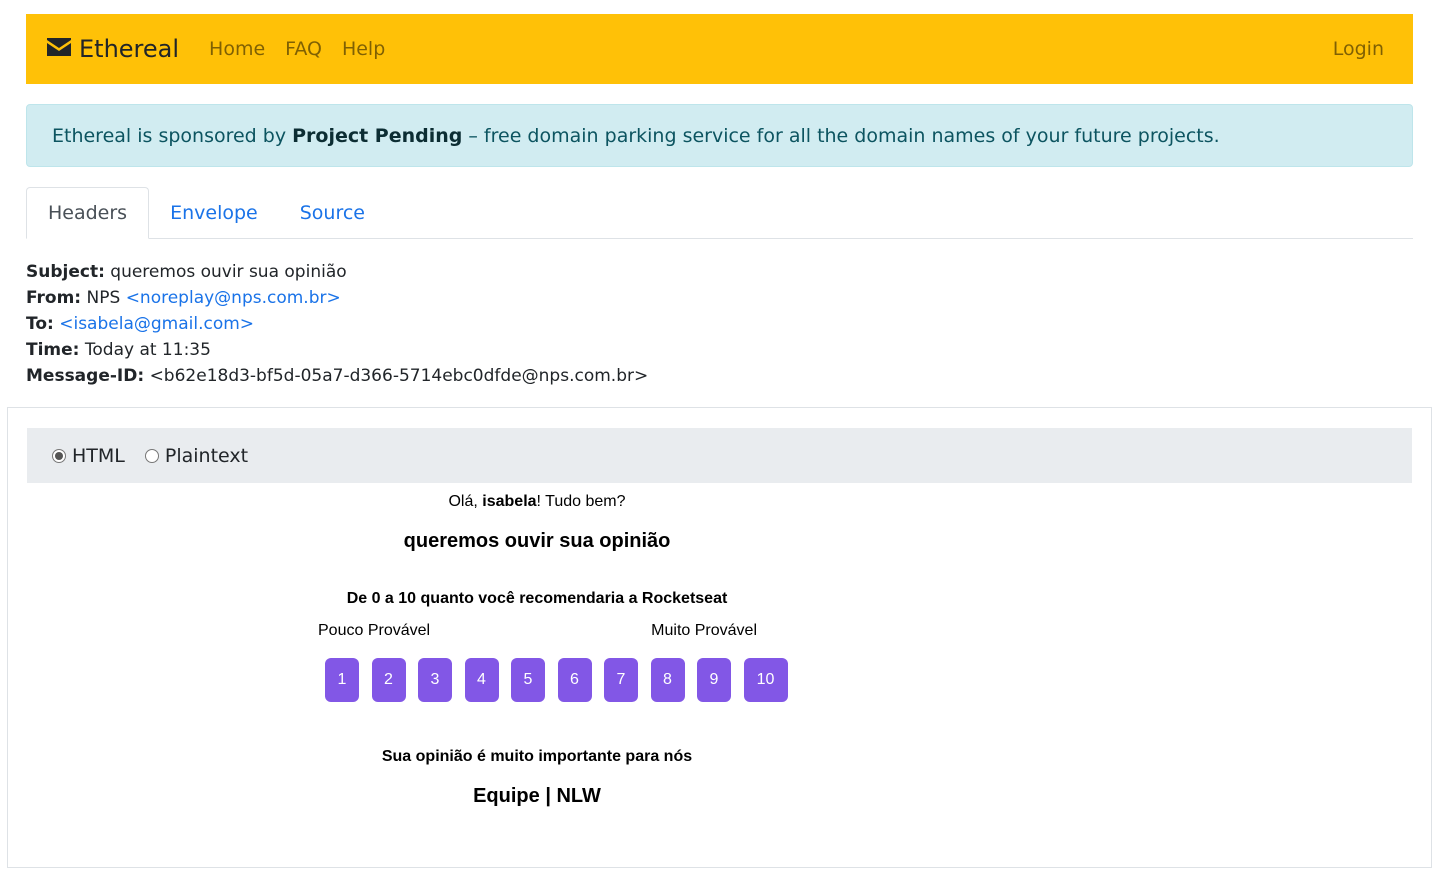 The height and width of the screenshot is (890, 1449). I want to click on header-time: Time: Today at 11:35, so click(337, 350).